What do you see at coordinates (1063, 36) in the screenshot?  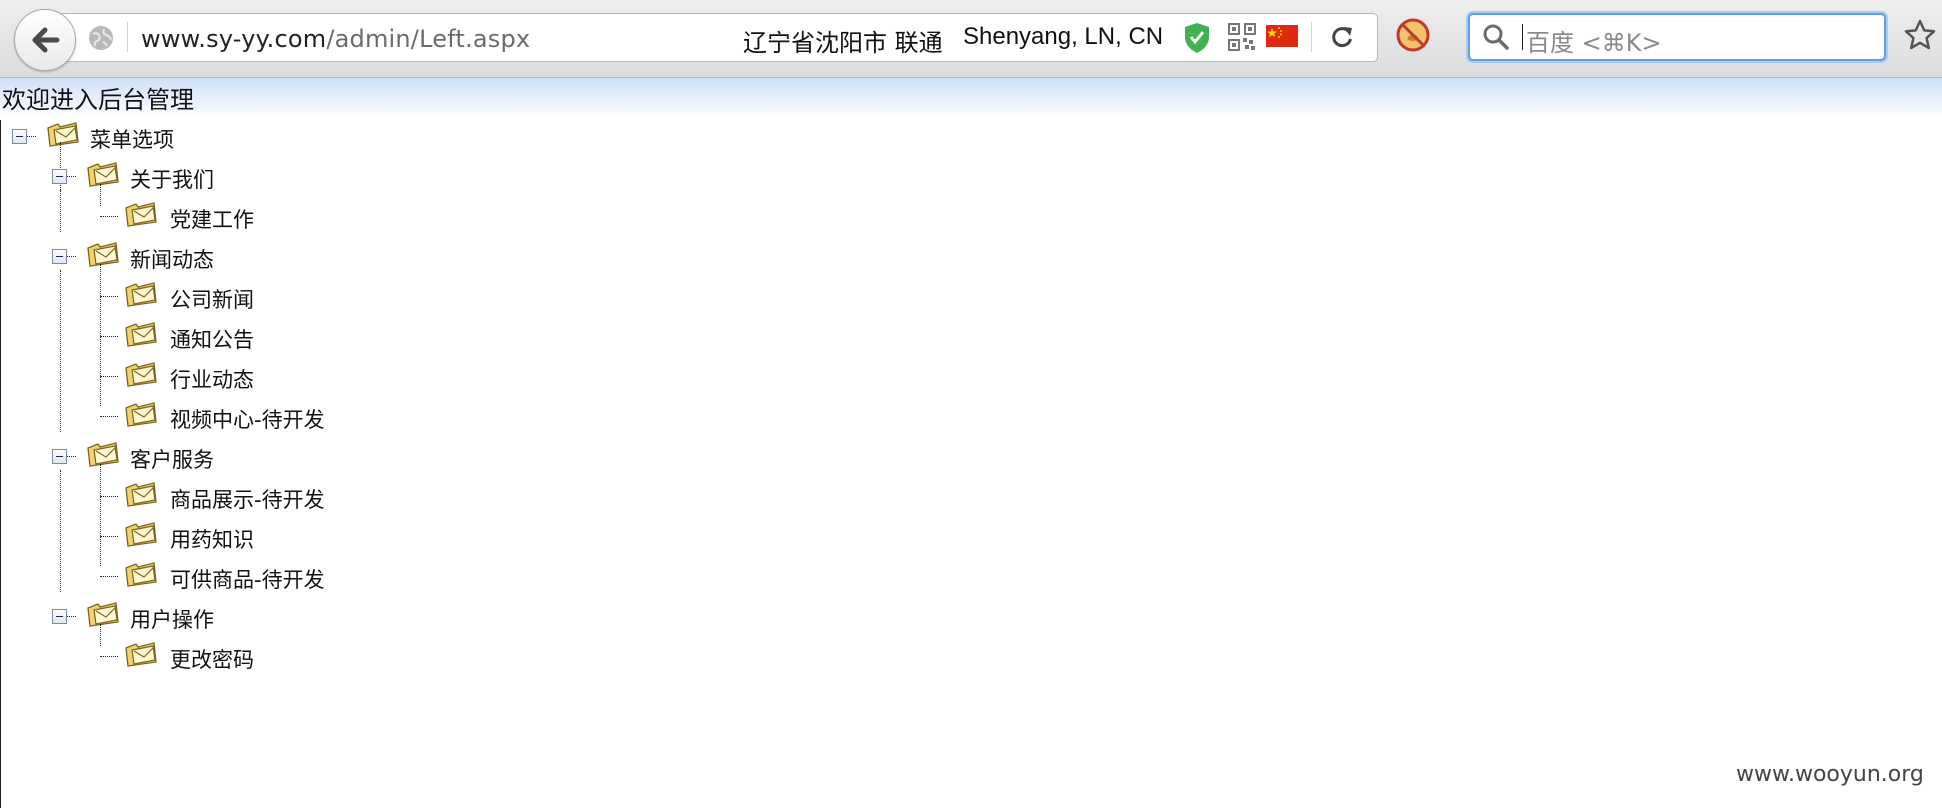 I see `ip-location-en: Shenyang, LN, CN` at bounding box center [1063, 36].